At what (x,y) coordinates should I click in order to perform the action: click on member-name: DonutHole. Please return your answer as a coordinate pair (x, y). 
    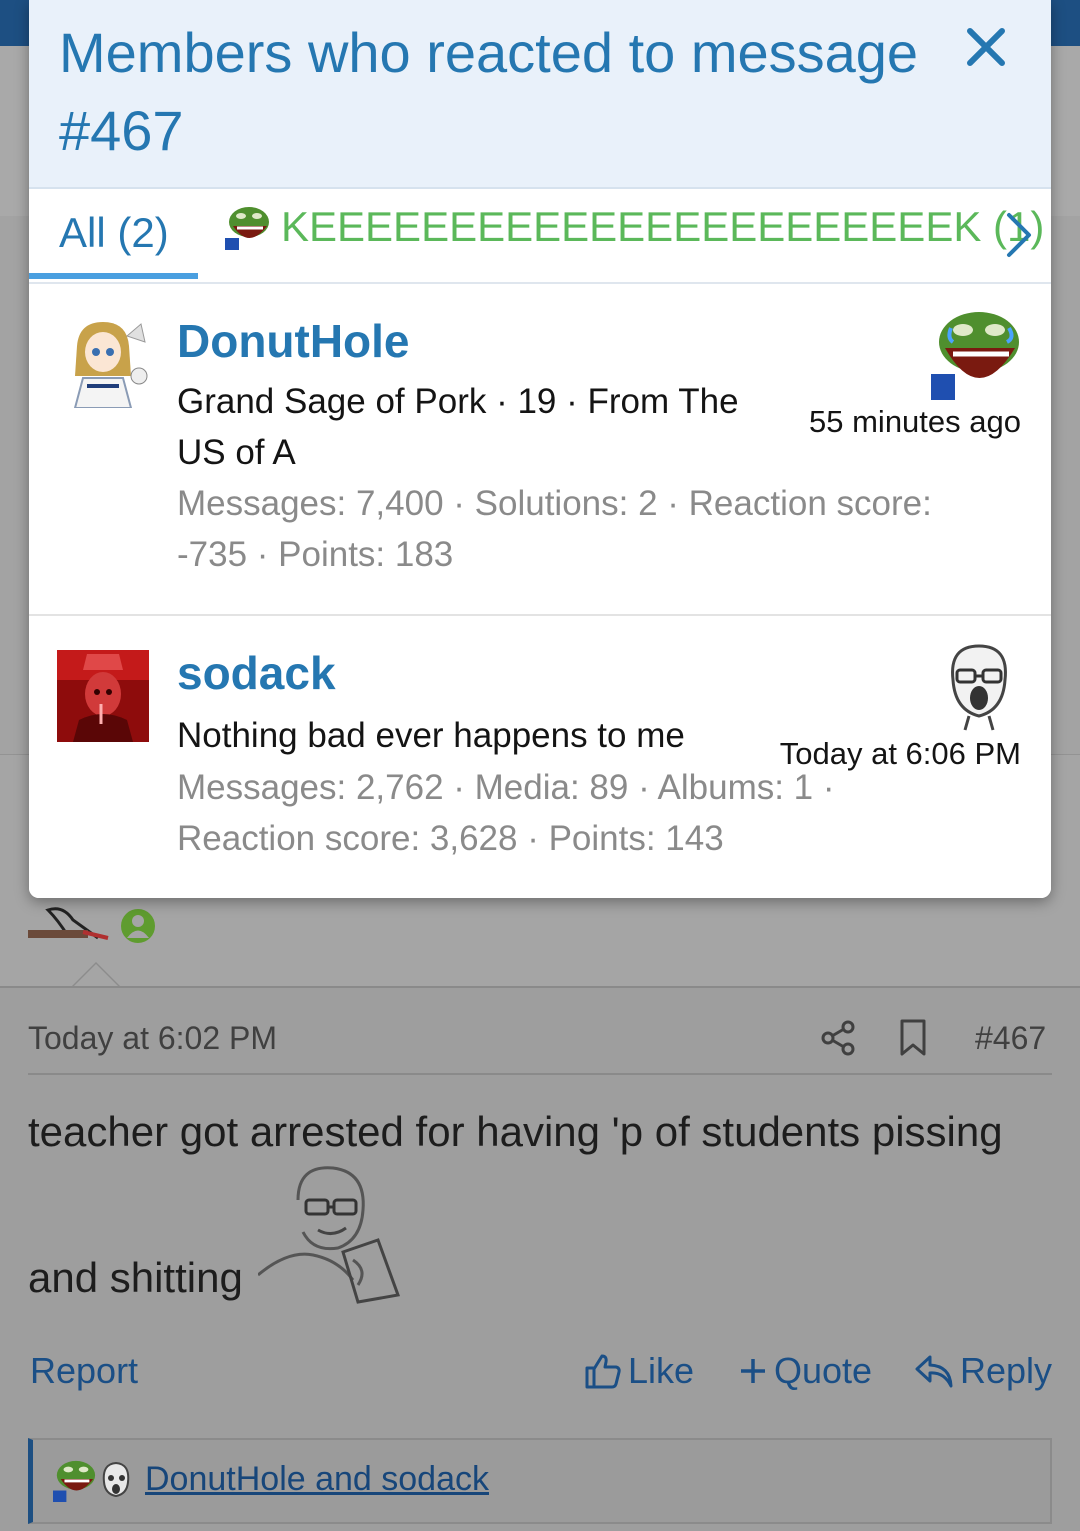
    Looking at the image, I should click on (293, 341).